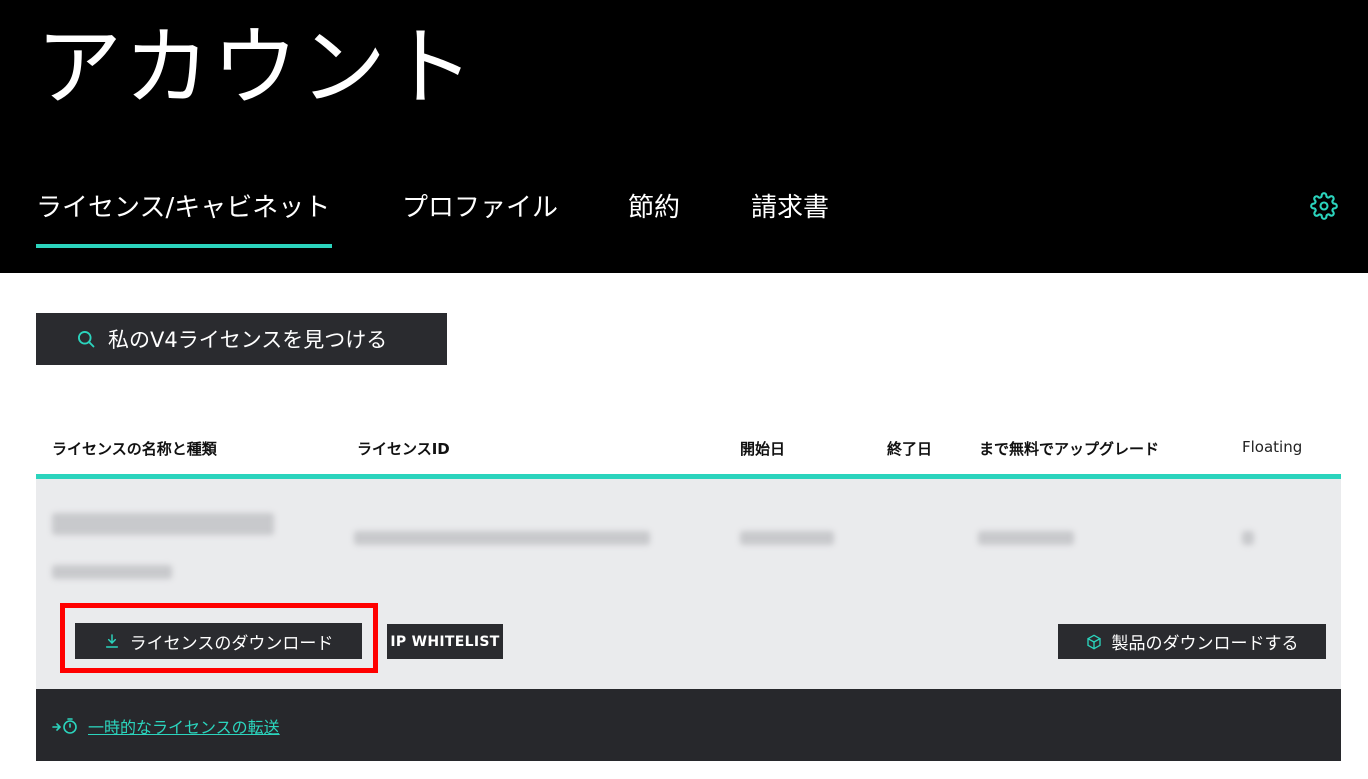  What do you see at coordinates (256, 68) in the screenshot?
I see `page-title: アカウント` at bounding box center [256, 68].